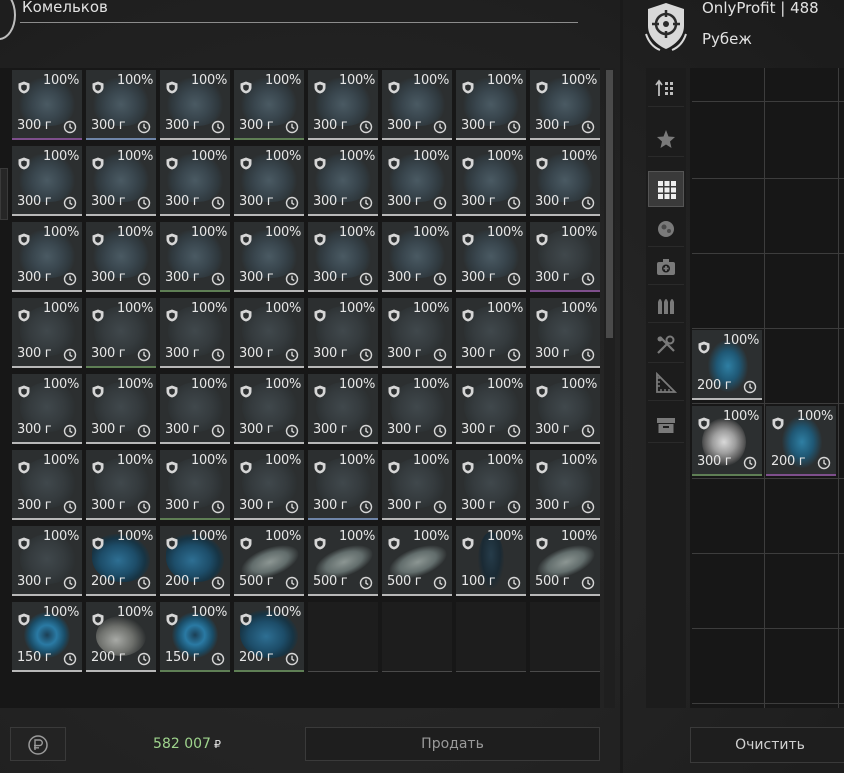  What do you see at coordinates (108, 657) in the screenshot?
I see `item-weight: 200 г` at bounding box center [108, 657].